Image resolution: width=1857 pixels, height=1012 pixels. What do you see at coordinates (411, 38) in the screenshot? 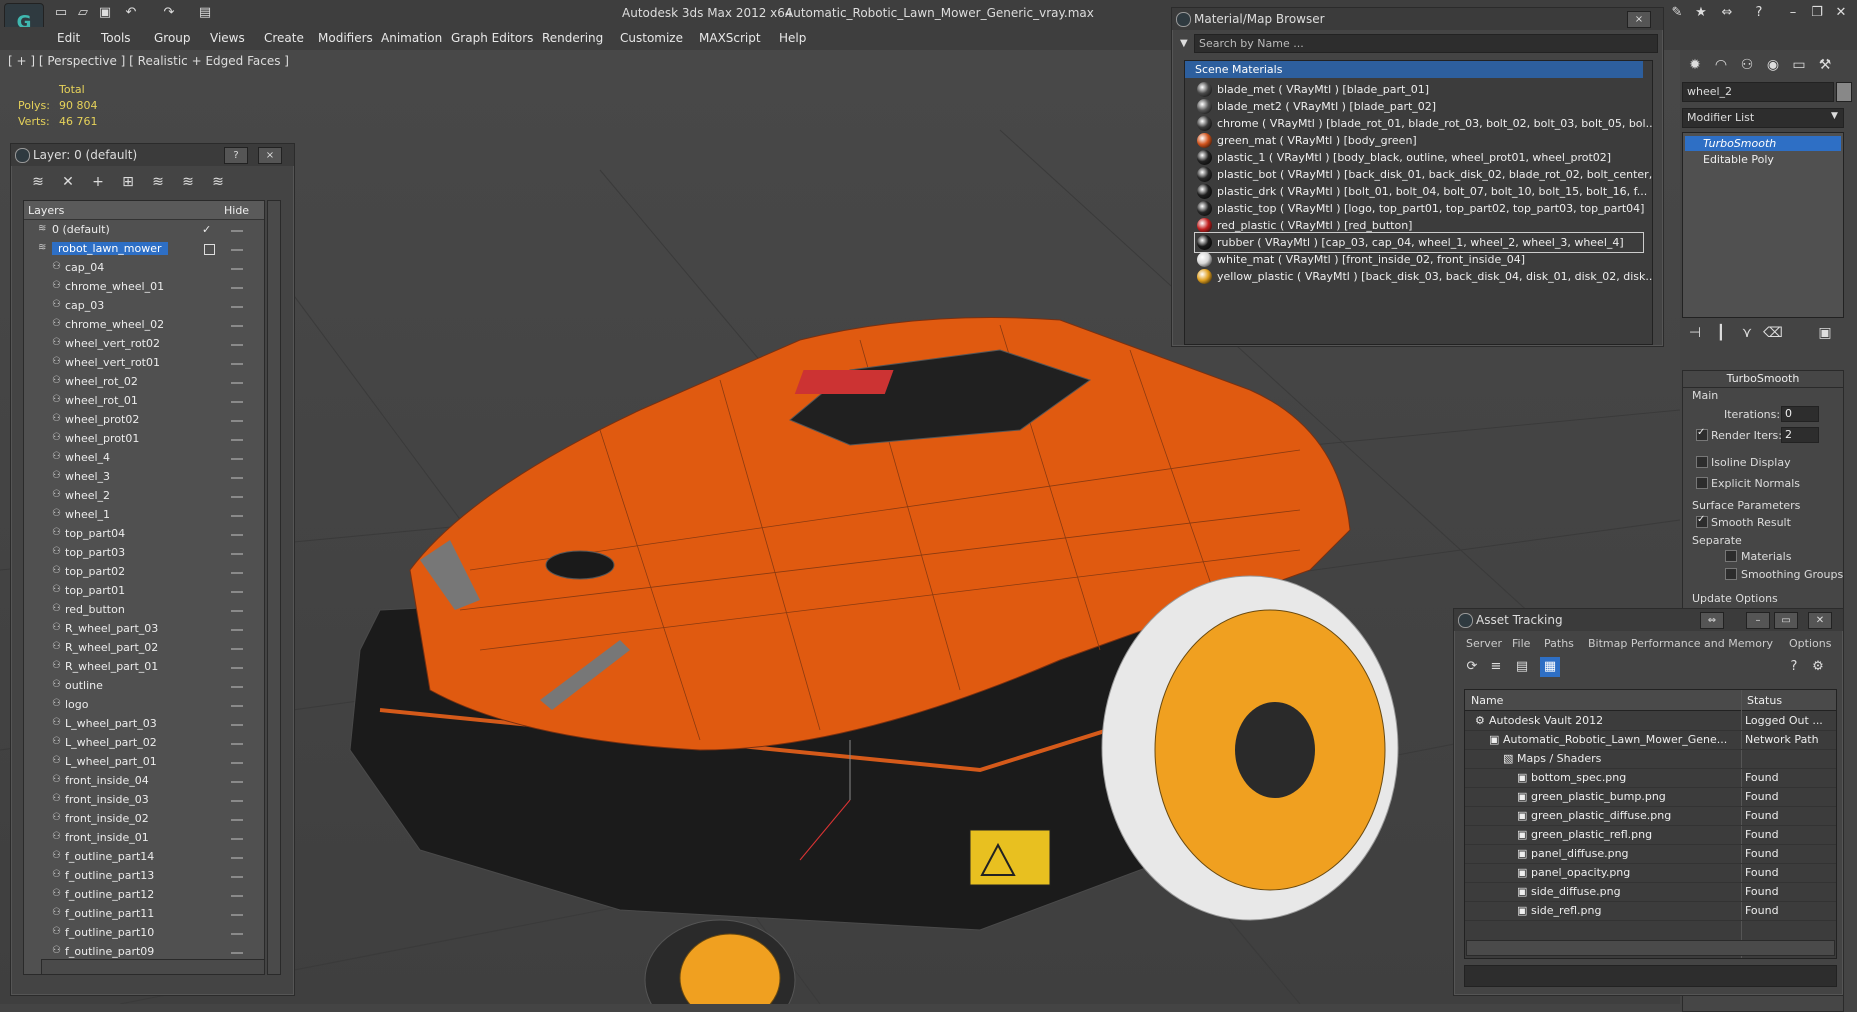
I see `menu-animation: Animation` at bounding box center [411, 38].